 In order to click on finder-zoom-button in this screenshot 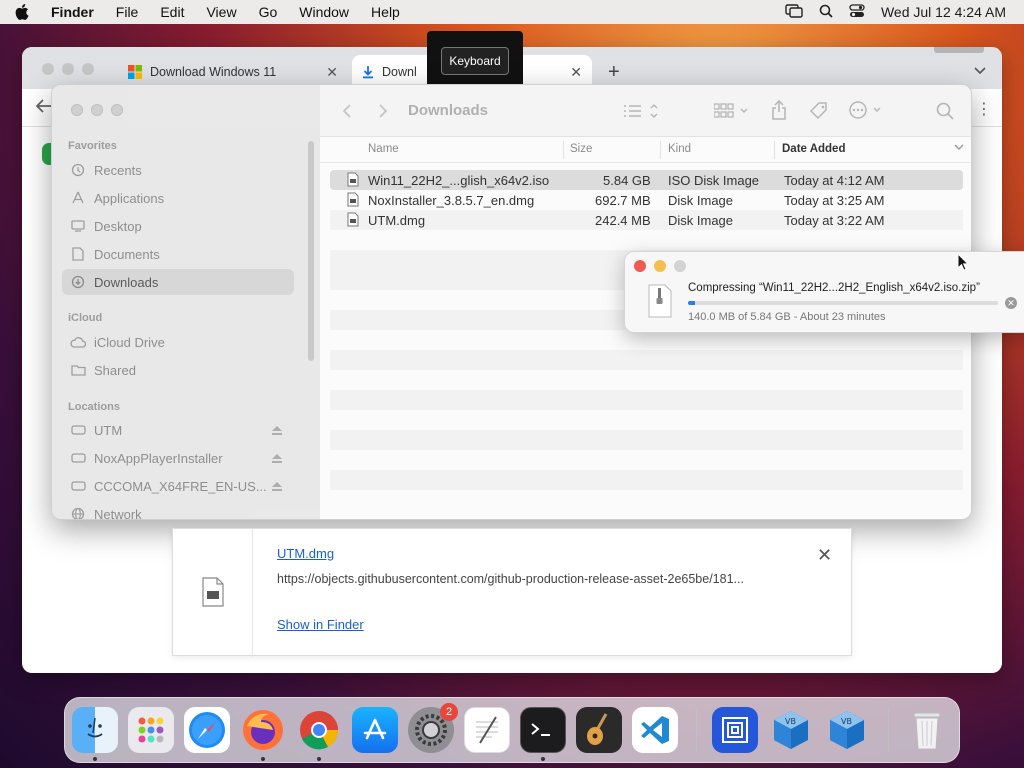, I will do `click(117, 110)`.